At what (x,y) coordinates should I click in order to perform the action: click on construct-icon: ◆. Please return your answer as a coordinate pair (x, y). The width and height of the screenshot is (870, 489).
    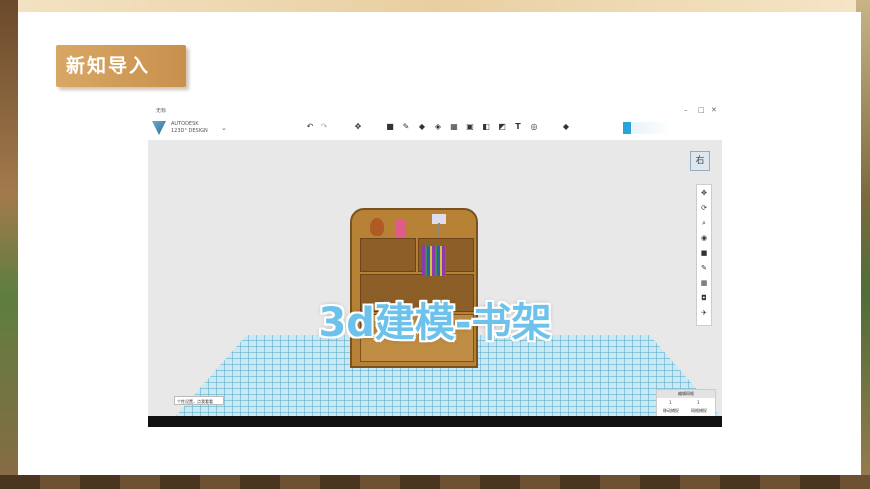
    Looking at the image, I should click on (422, 127).